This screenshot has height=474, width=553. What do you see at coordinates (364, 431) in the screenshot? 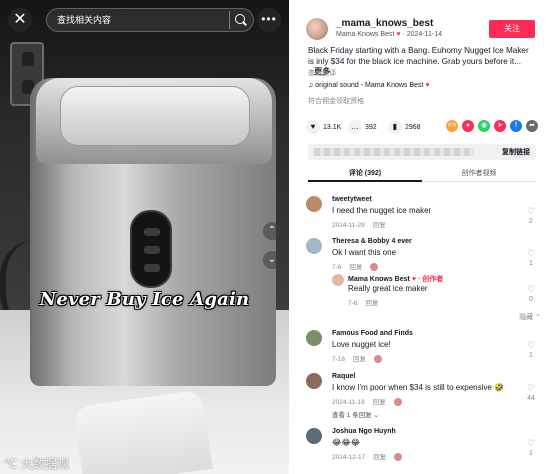
I see `comment-author: Joshua Ngo Huynh` at bounding box center [364, 431].